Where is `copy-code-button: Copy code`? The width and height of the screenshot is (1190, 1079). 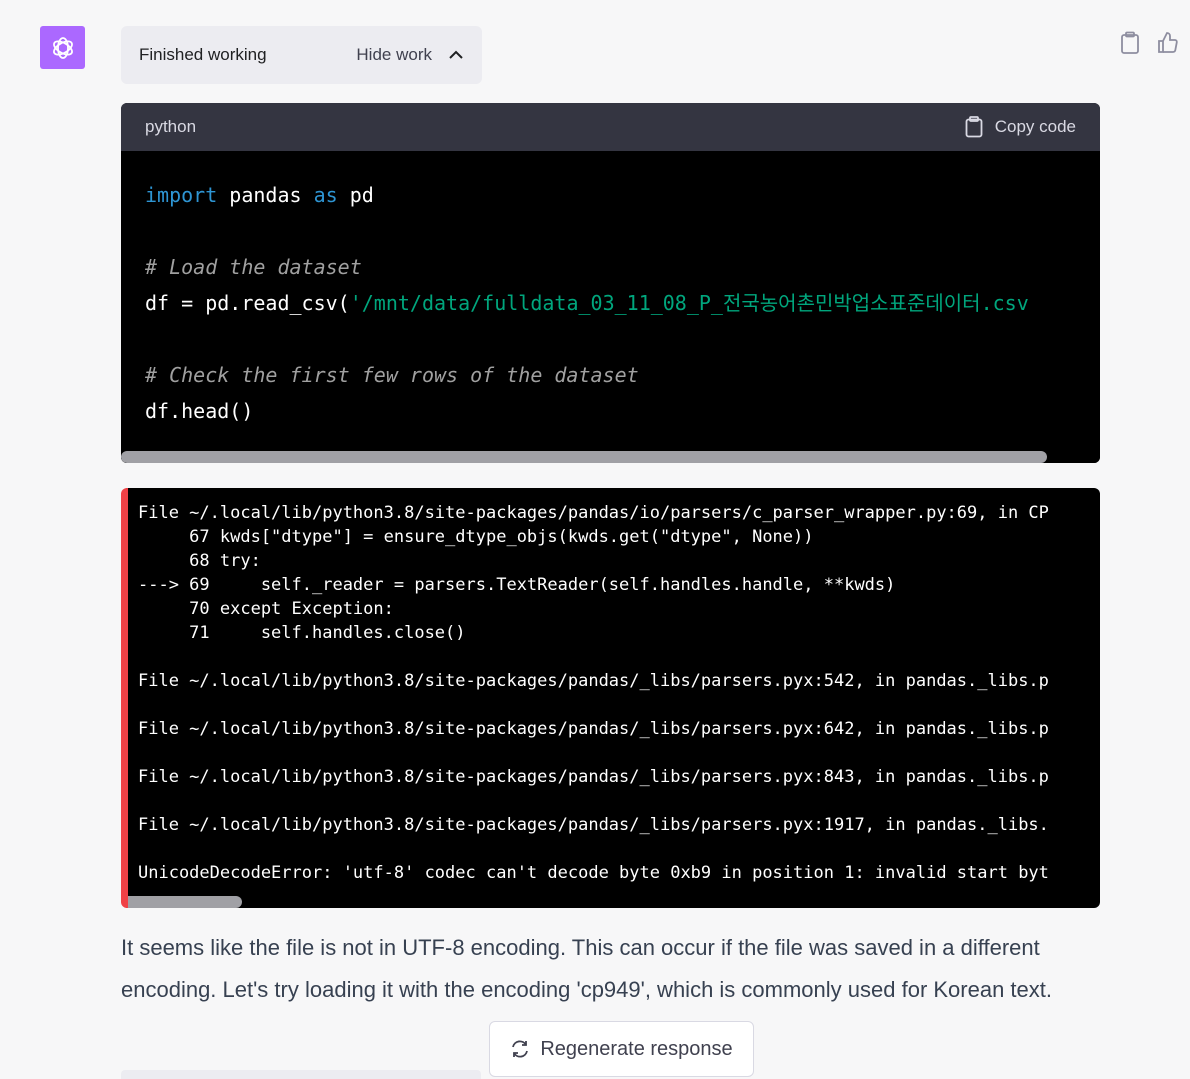 copy-code-button: Copy code is located at coordinates (1020, 127).